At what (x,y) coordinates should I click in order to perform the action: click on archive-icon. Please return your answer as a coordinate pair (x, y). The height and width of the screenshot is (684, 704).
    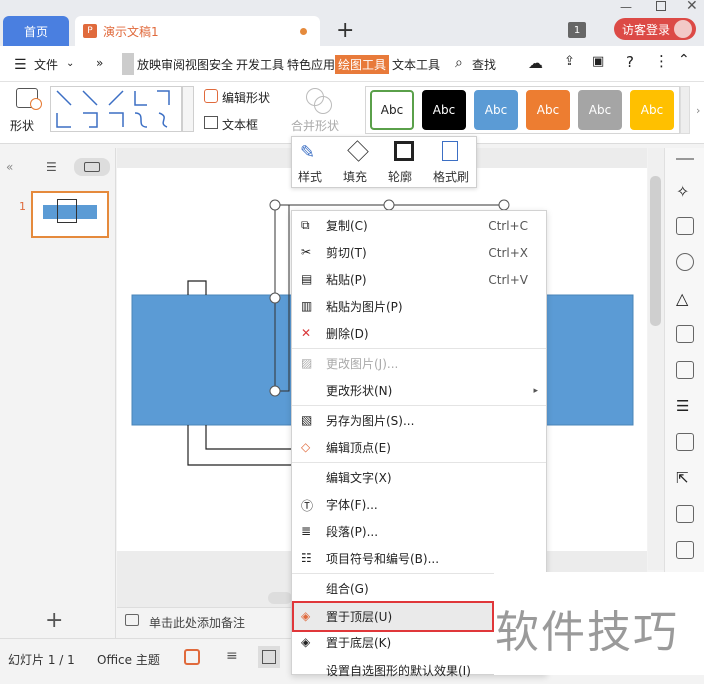
    Looking at the image, I should click on (685, 514).